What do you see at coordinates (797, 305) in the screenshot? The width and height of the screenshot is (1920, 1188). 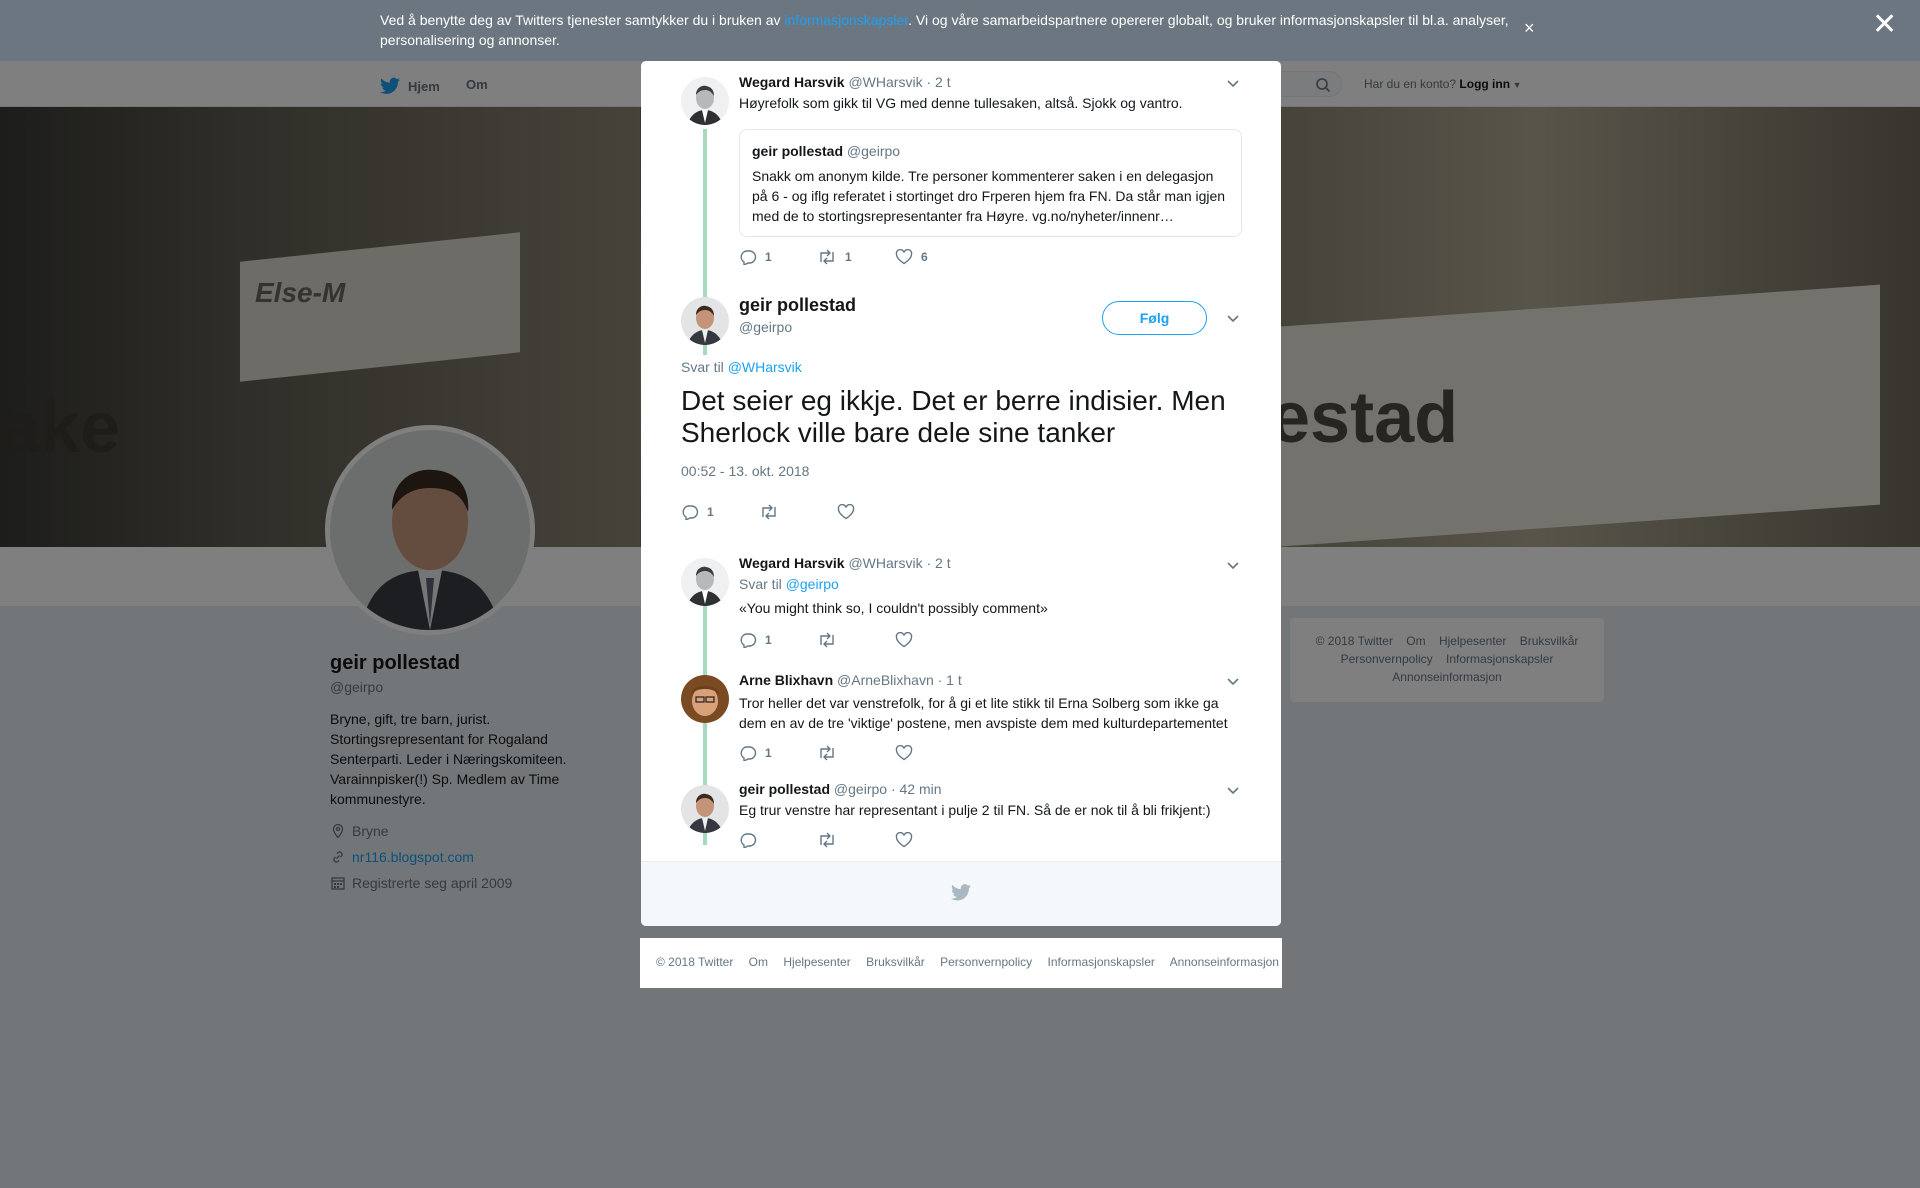 I see `main-tweet-author-name: geir pollestad` at bounding box center [797, 305].